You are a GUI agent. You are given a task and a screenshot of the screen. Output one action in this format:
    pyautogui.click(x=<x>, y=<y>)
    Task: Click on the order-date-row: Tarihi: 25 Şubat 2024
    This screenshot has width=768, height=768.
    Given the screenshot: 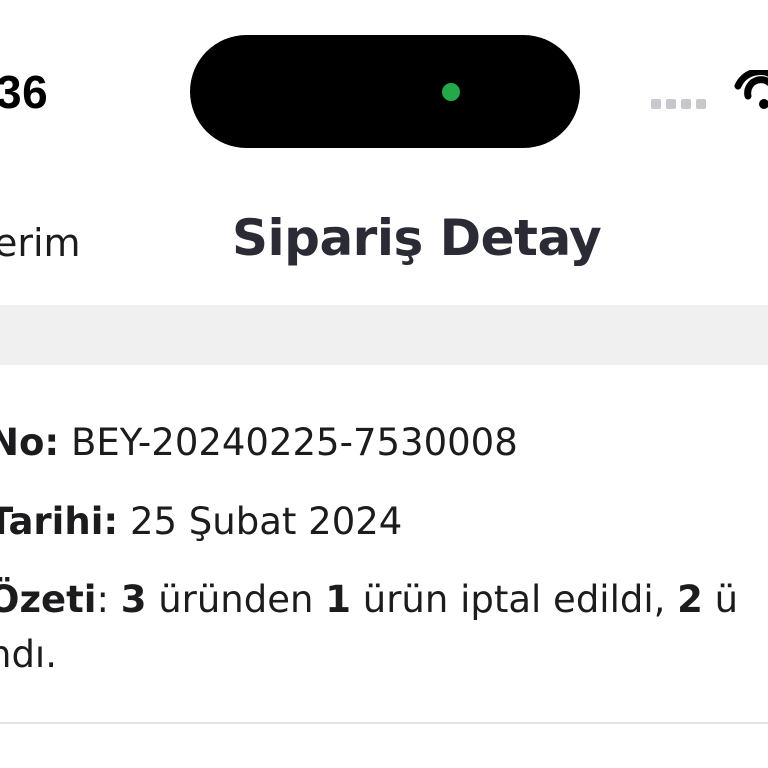 What is the action you would take?
    pyautogui.click(x=201, y=522)
    